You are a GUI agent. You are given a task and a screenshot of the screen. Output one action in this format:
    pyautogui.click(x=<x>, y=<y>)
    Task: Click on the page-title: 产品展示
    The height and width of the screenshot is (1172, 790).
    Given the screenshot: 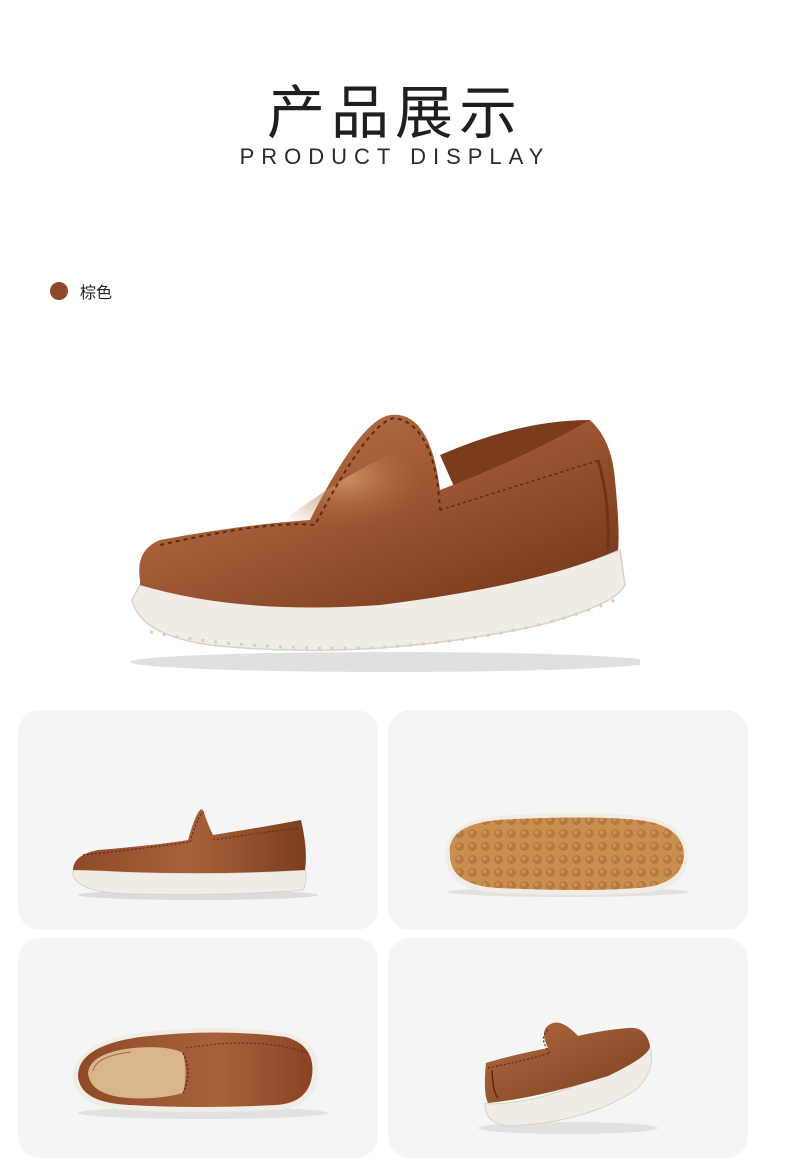 What is the action you would take?
    pyautogui.click(x=394, y=113)
    